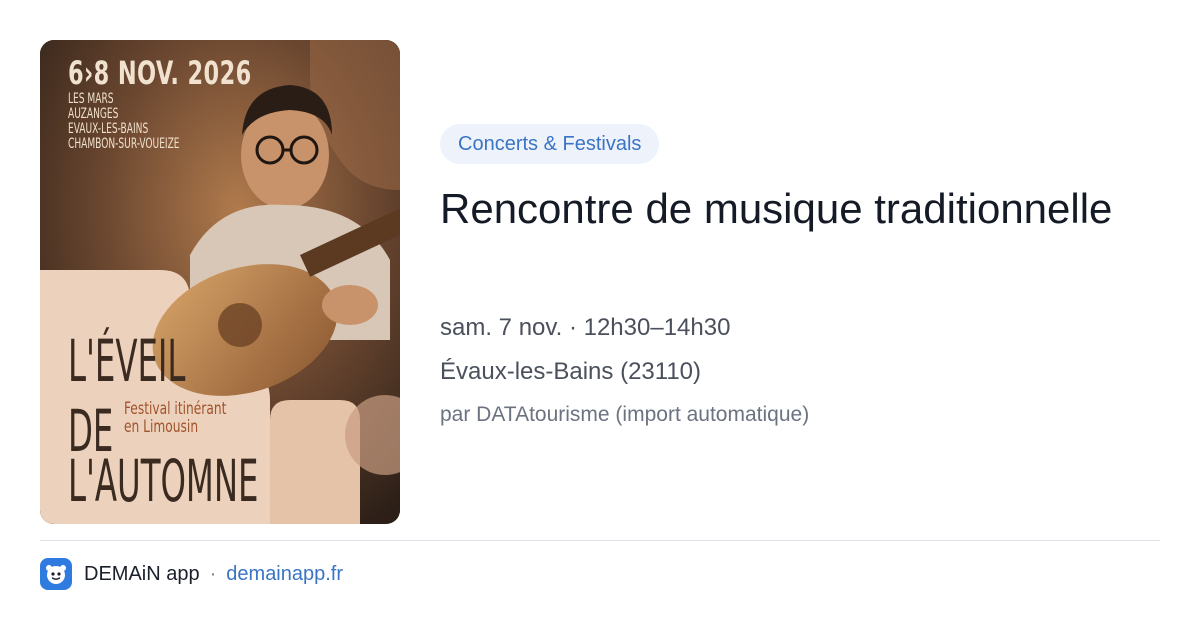  Describe the element at coordinates (550, 144) in the screenshot. I see `category-badge: Concerts & Festivals` at that location.